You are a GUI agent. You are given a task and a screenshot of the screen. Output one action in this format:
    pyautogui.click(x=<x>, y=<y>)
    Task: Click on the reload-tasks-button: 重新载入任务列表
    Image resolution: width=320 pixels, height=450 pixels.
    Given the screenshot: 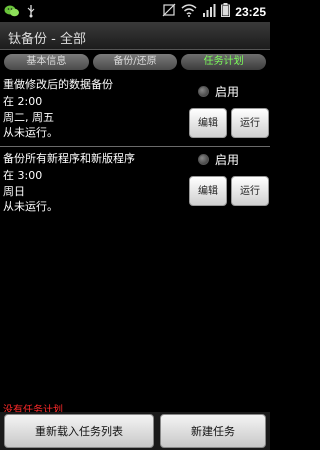 What is the action you would take?
    pyautogui.click(x=79, y=431)
    